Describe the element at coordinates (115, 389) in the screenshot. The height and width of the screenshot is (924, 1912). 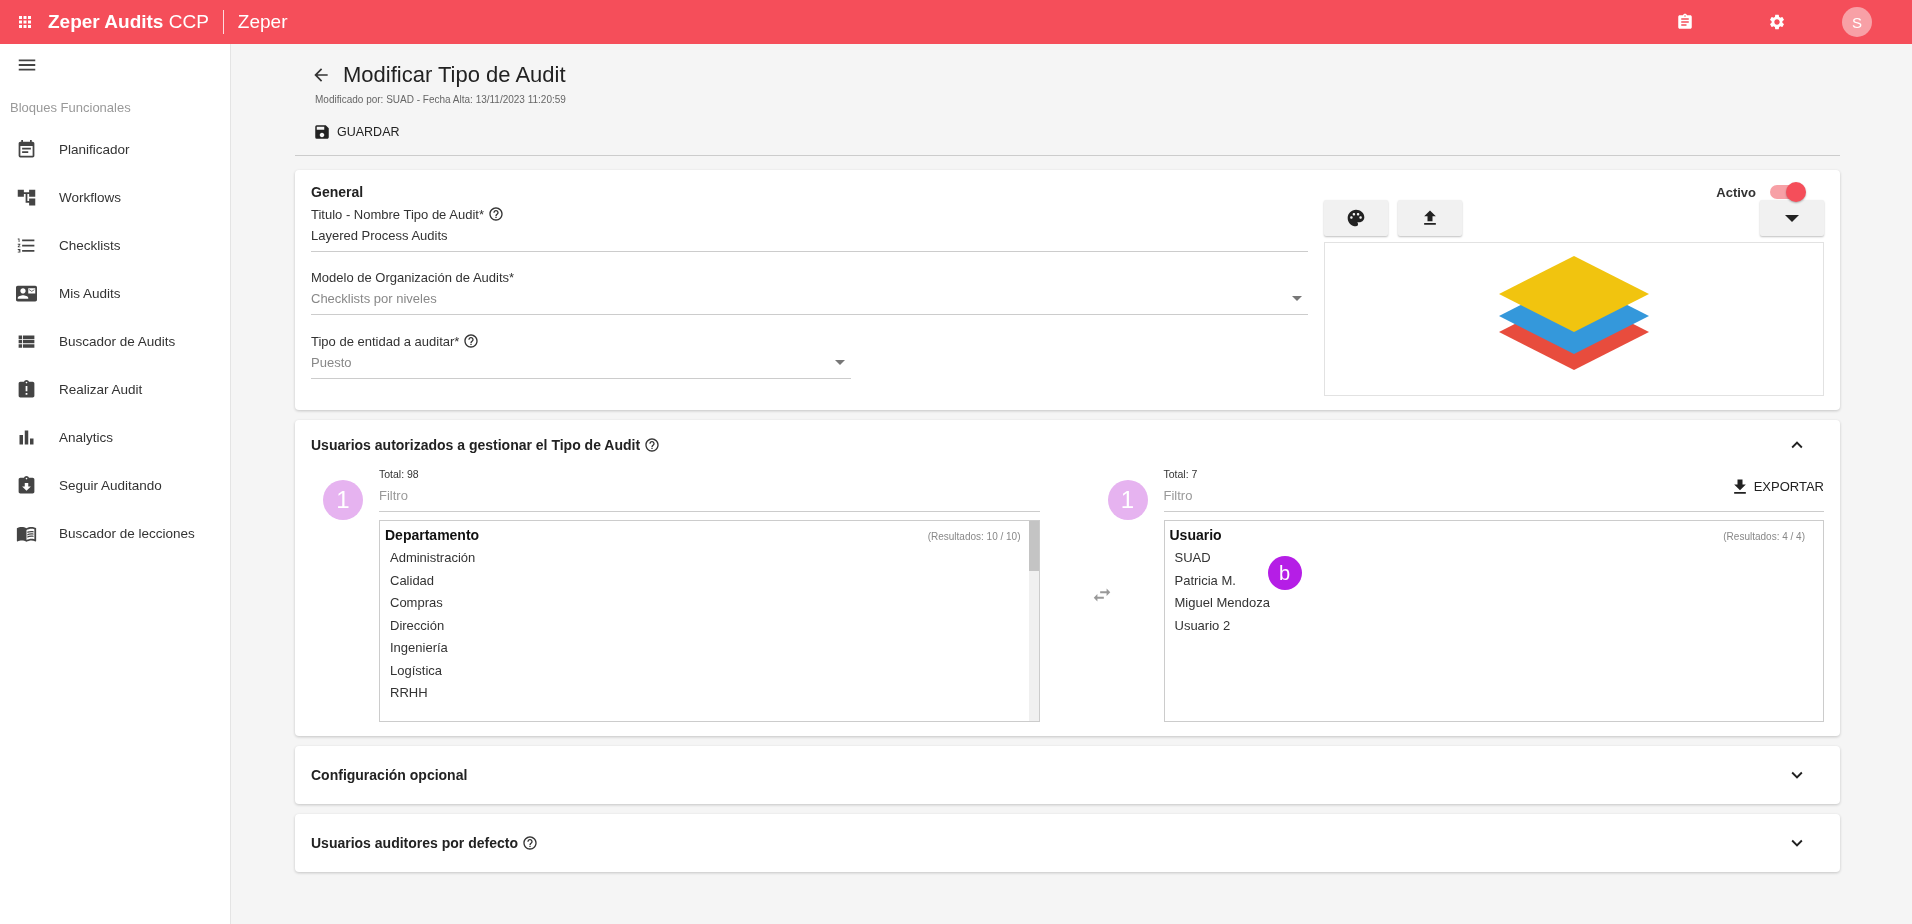
I see `sidebar-item: Realizar Audit` at that location.